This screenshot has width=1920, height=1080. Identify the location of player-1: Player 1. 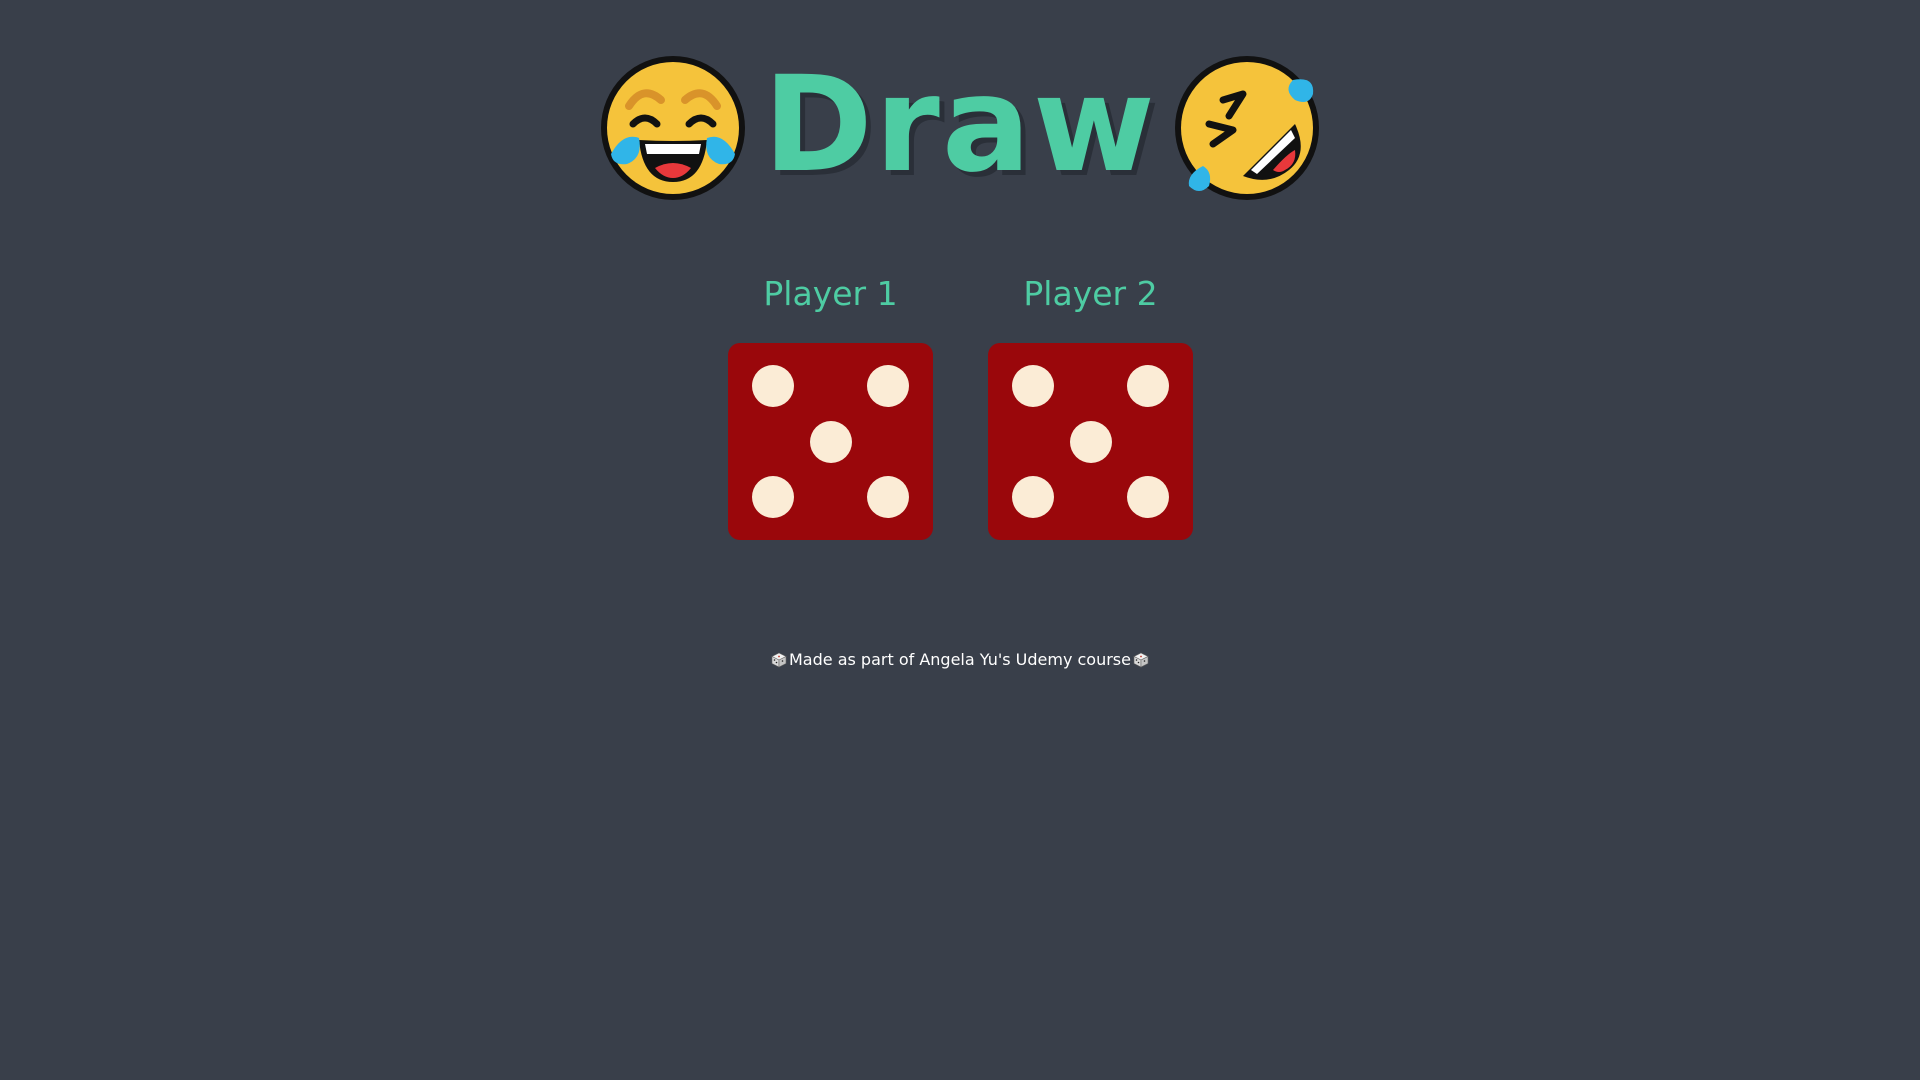
(830, 405).